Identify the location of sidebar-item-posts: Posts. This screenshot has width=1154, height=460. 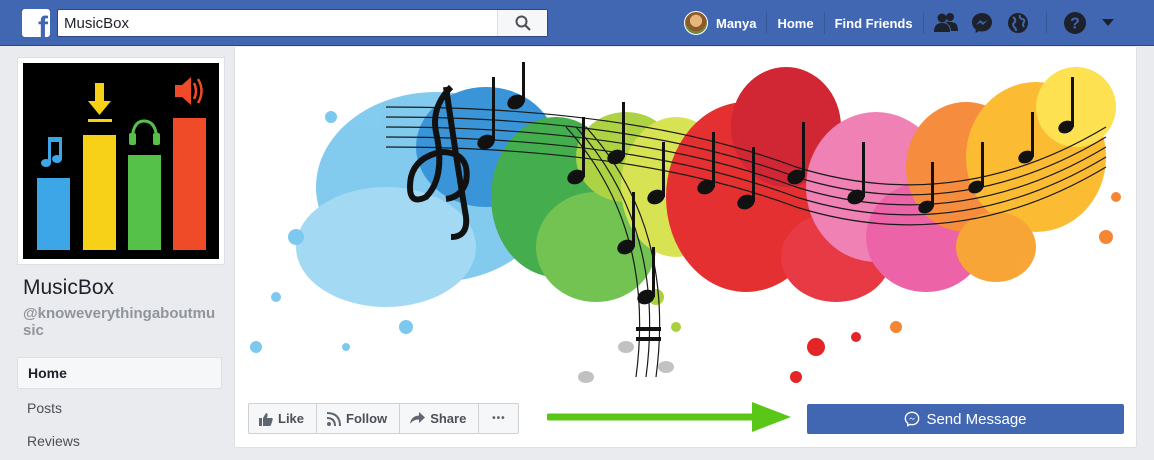
(119, 407).